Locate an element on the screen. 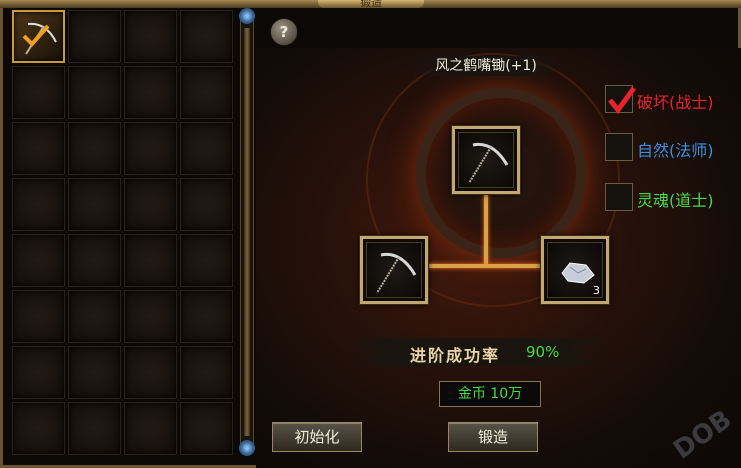  checkmark-icon is located at coordinates (622, 100).